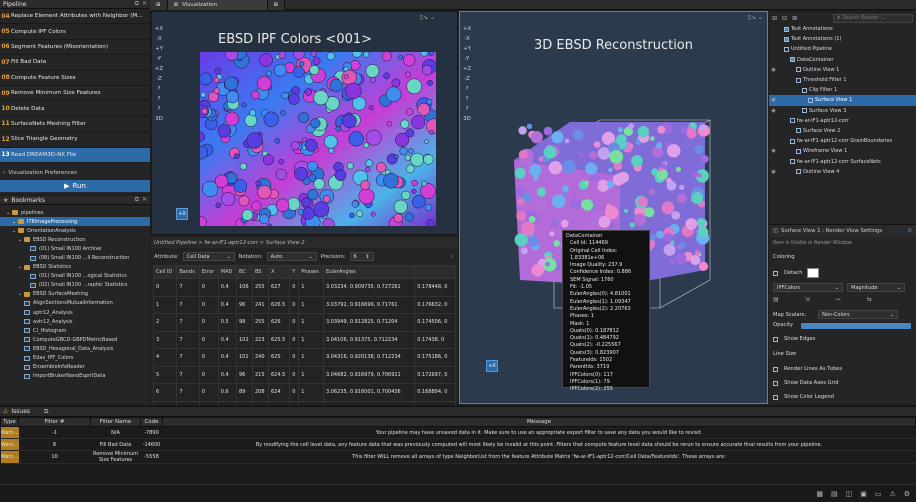 The image size is (916, 502). Describe the element at coordinates (208, 272) in the screenshot. I see `column-header: Error` at that location.